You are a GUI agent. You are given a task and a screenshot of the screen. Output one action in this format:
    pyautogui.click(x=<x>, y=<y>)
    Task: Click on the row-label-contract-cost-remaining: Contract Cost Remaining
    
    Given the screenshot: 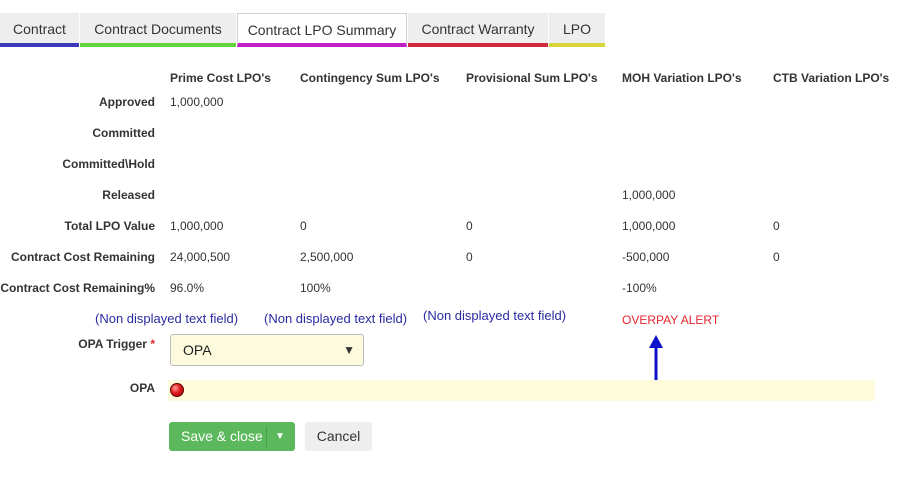 What is the action you would take?
    pyautogui.click(x=82, y=257)
    